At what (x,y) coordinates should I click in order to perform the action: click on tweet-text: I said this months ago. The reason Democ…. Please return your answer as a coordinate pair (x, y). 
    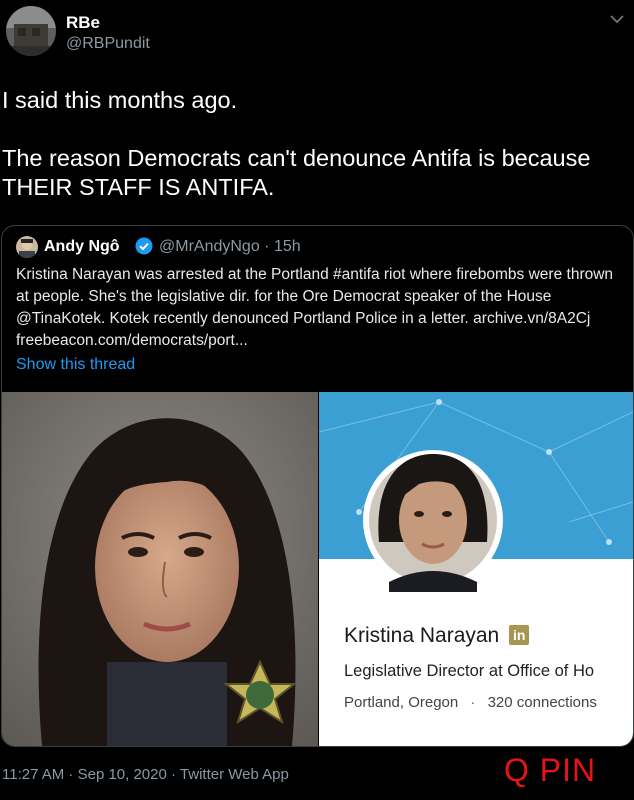
    Looking at the image, I should click on (296, 143).